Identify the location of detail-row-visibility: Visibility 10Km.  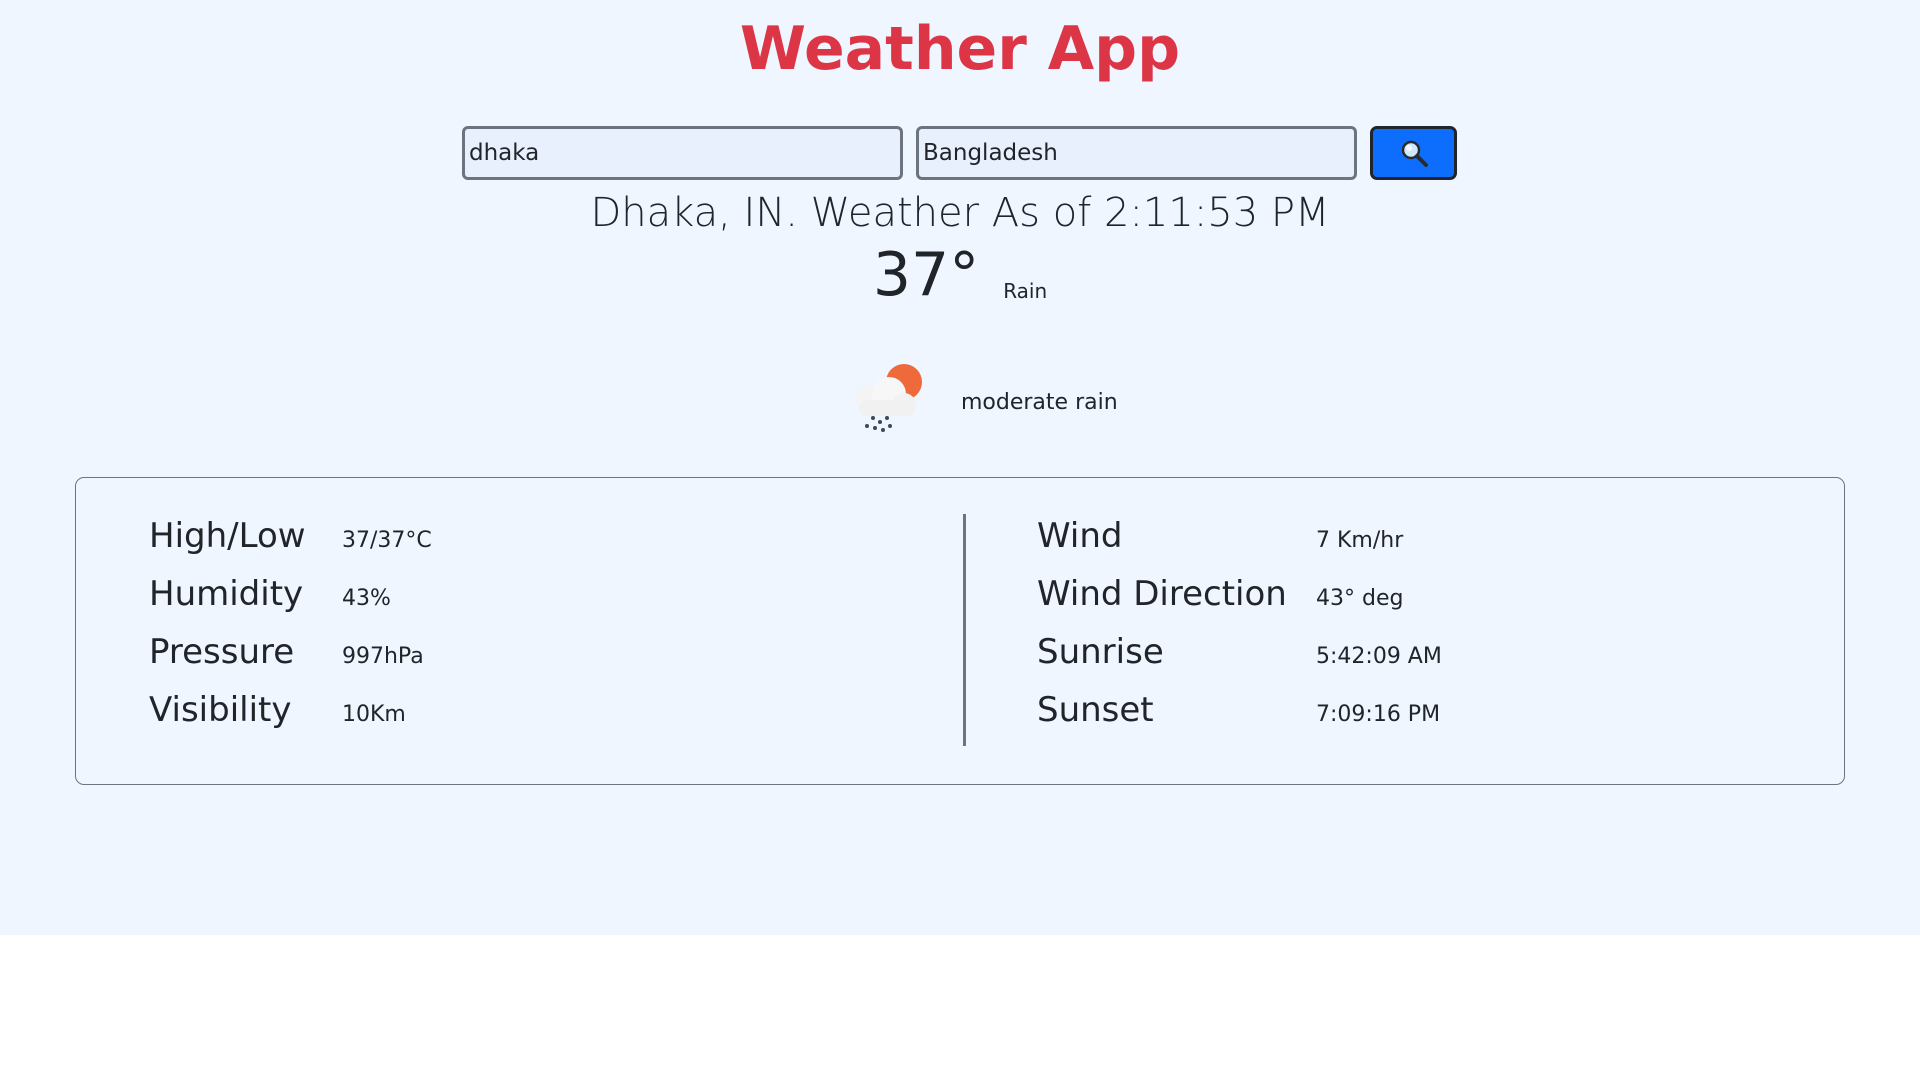
(277, 710).